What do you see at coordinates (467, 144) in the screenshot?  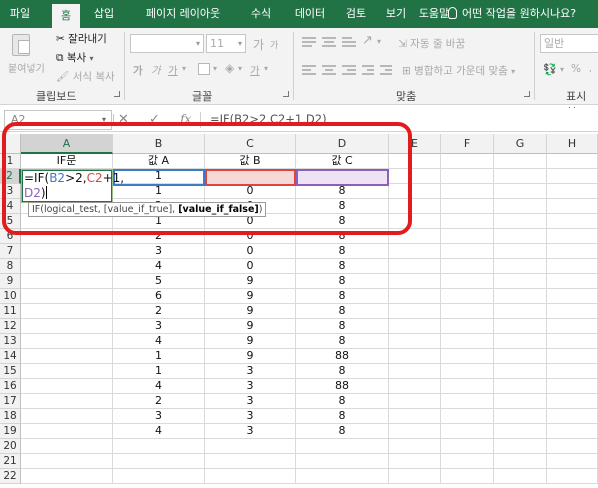 I see `column-header-f: F` at bounding box center [467, 144].